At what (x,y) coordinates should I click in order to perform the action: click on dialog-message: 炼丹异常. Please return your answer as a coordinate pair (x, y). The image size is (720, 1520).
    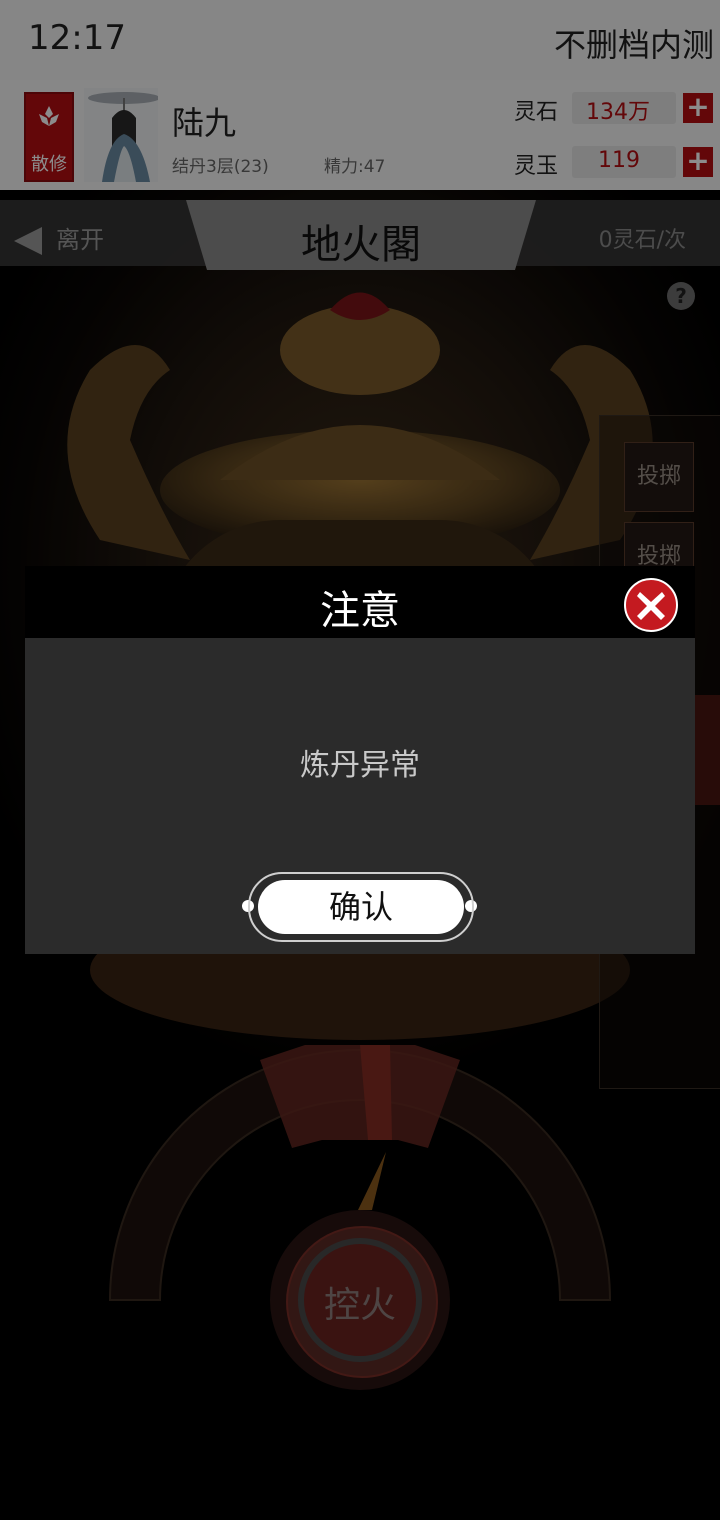
    Looking at the image, I should click on (360, 765).